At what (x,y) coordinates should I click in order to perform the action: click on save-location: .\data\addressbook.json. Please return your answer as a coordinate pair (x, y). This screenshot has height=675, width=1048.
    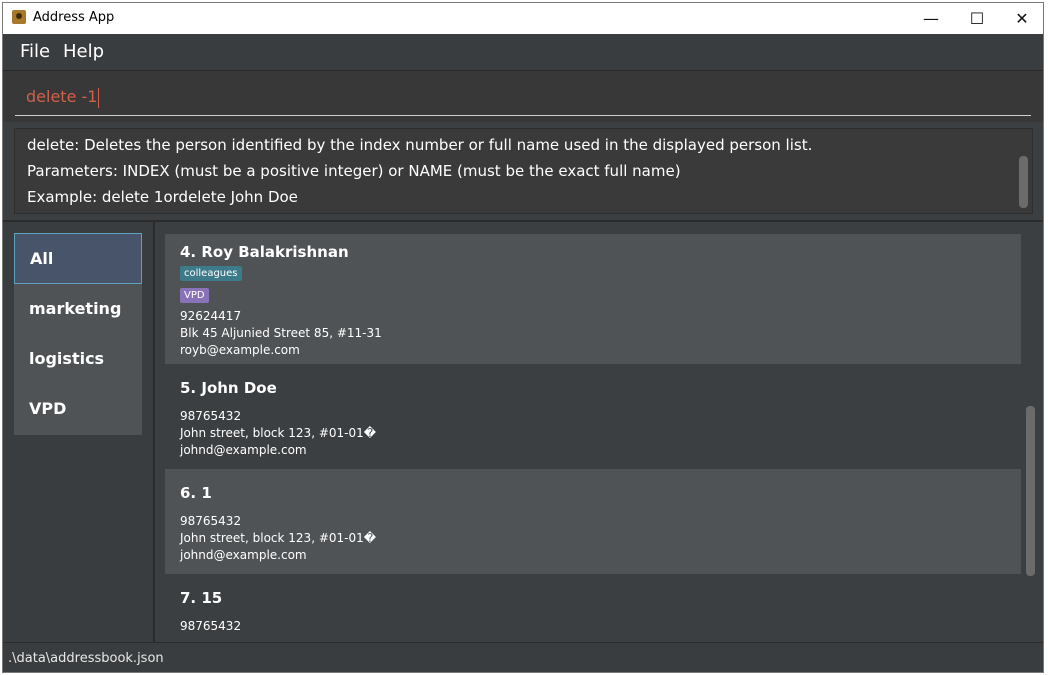
    Looking at the image, I should click on (86, 658).